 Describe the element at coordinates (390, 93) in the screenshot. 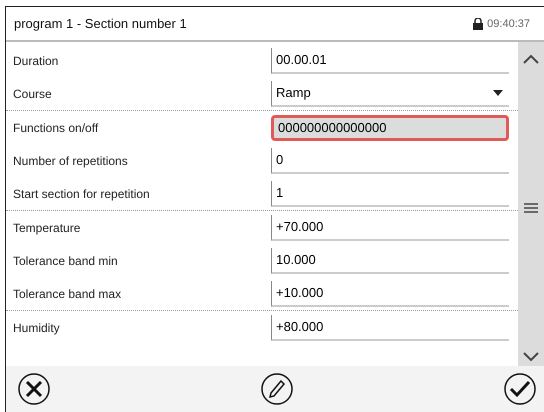

I see `dropdown-field: Ramp` at that location.